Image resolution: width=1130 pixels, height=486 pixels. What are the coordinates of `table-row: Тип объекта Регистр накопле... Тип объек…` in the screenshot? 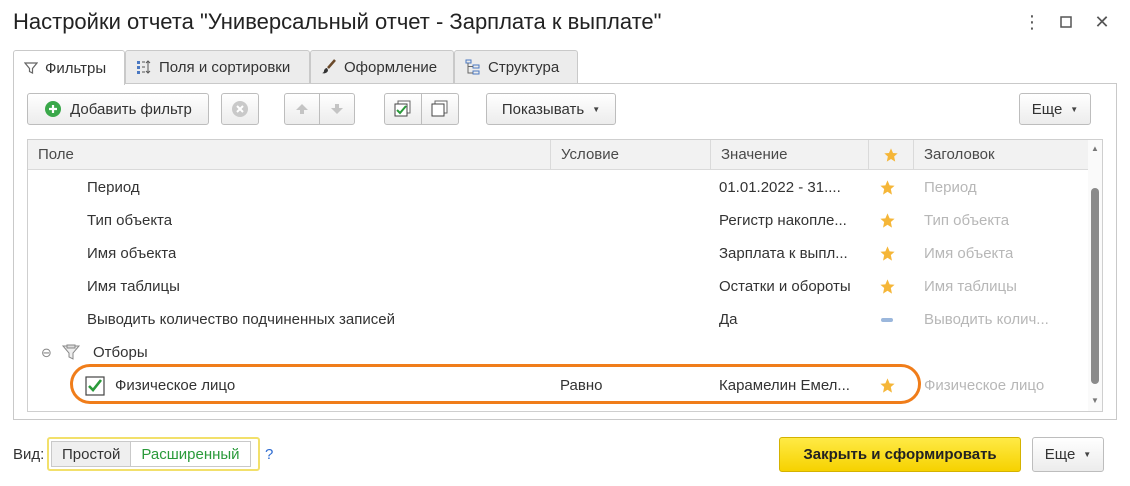 It's located at (559, 220).